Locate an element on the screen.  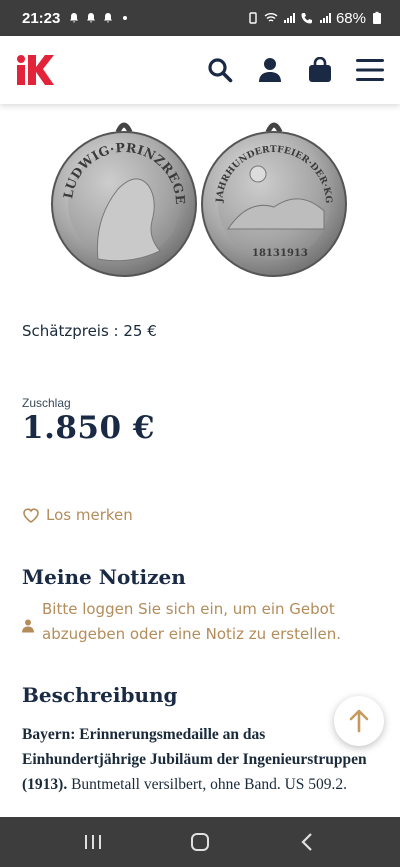
system-icons: 68% is located at coordinates (315, 18).